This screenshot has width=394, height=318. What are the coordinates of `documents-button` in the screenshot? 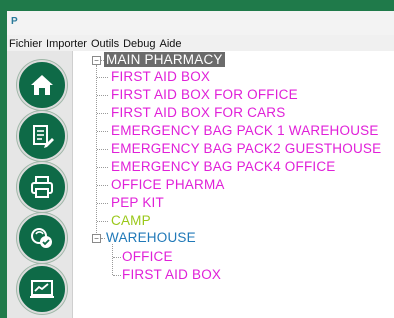 It's located at (42, 136).